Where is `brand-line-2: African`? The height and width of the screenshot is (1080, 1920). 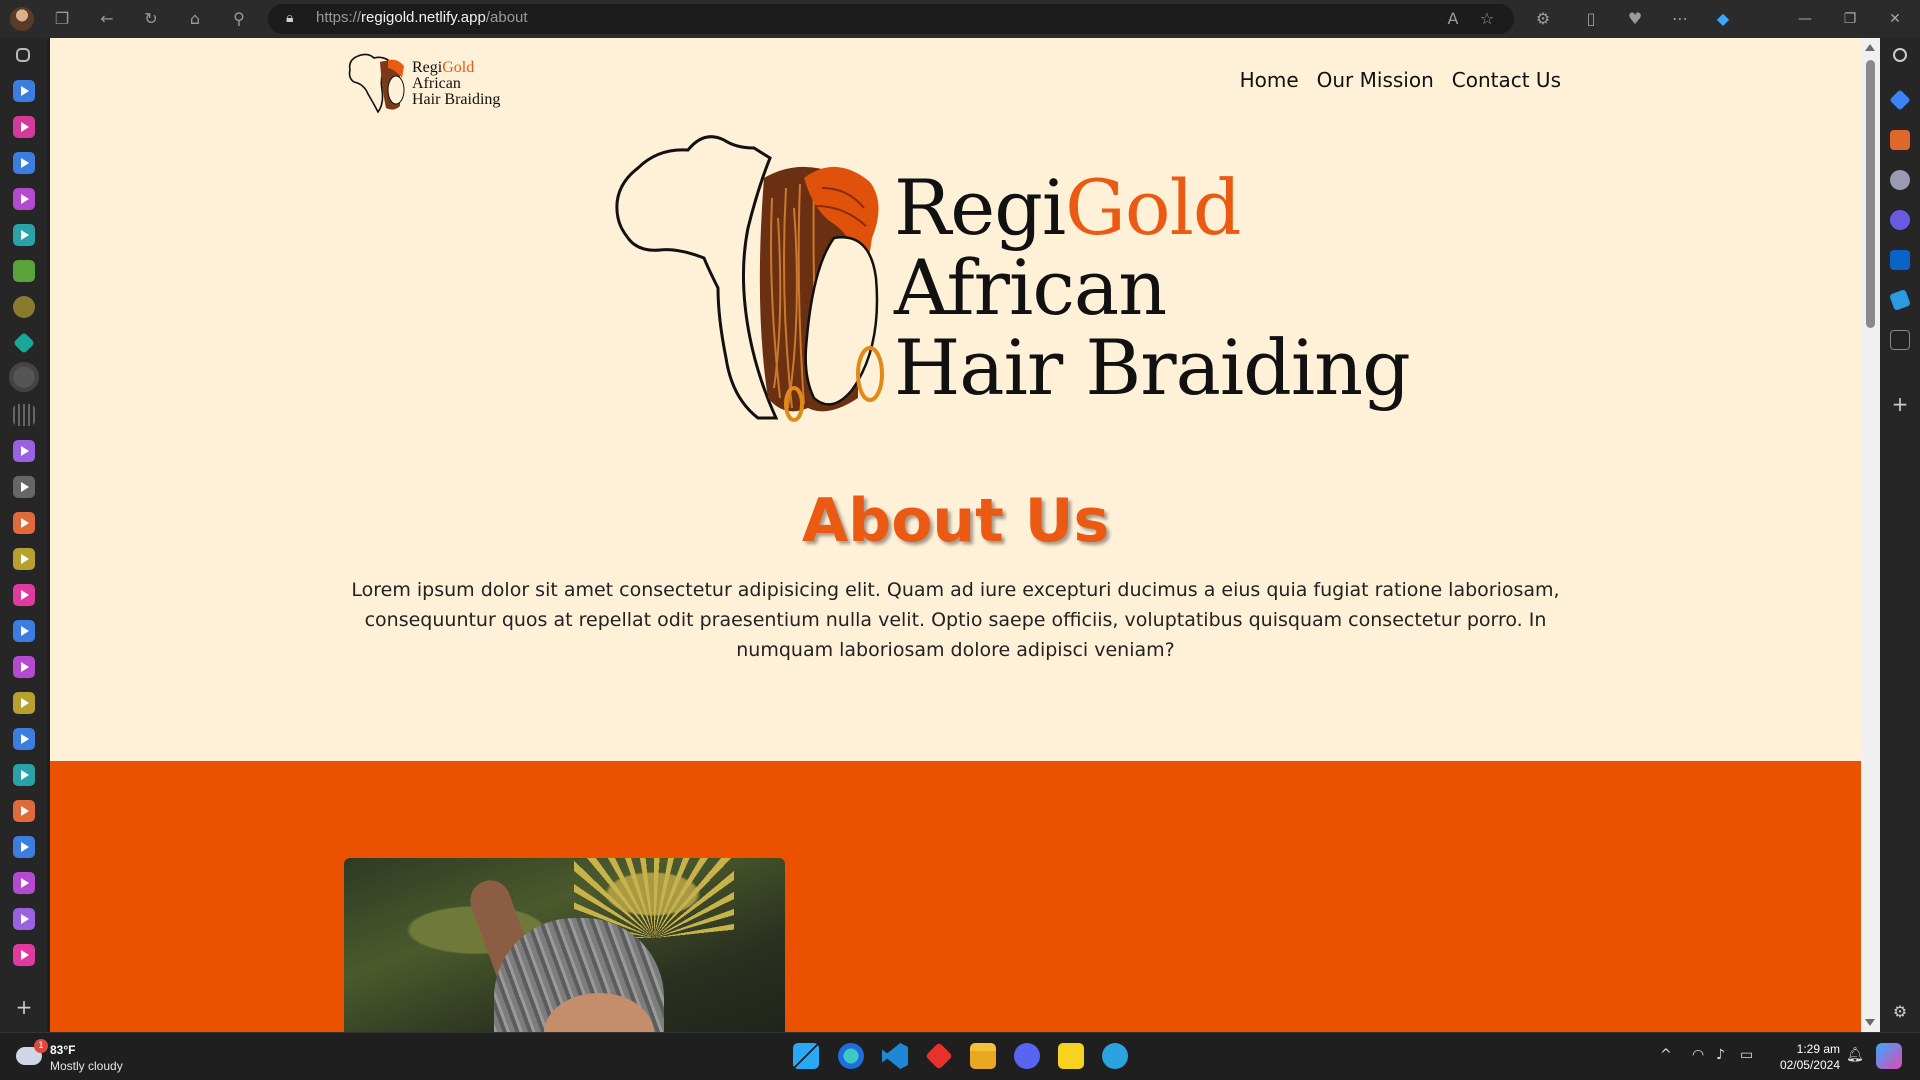
brand-line-2: African is located at coordinates (1030, 287).